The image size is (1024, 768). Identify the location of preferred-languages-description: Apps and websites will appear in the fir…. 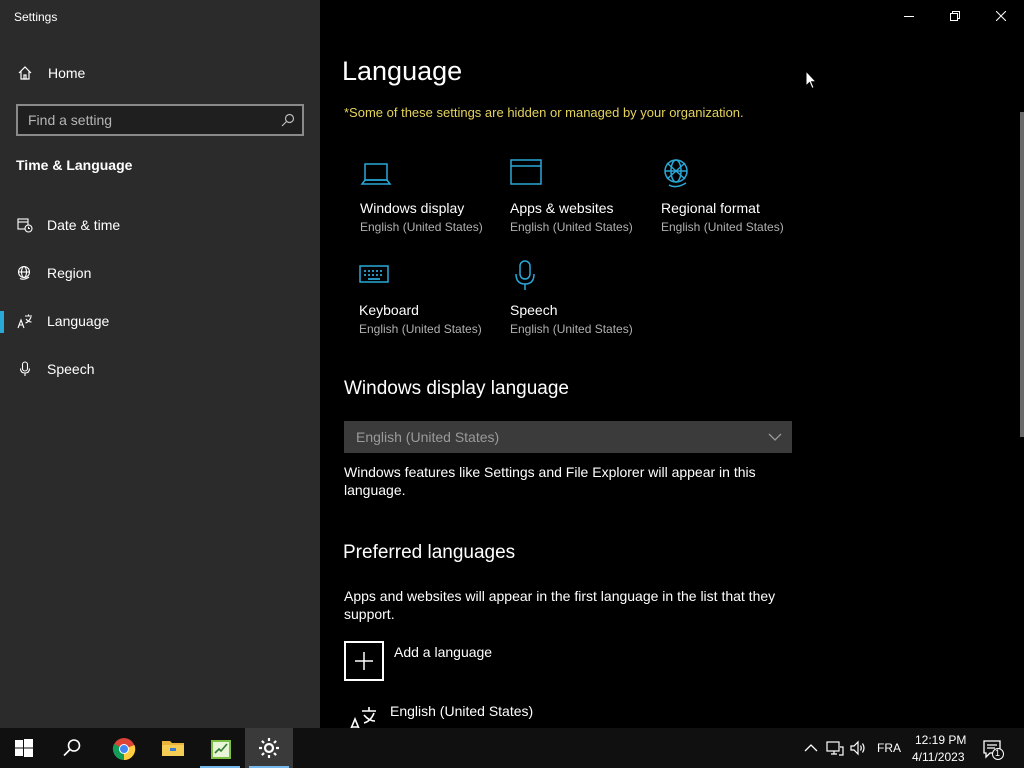
(560, 605).